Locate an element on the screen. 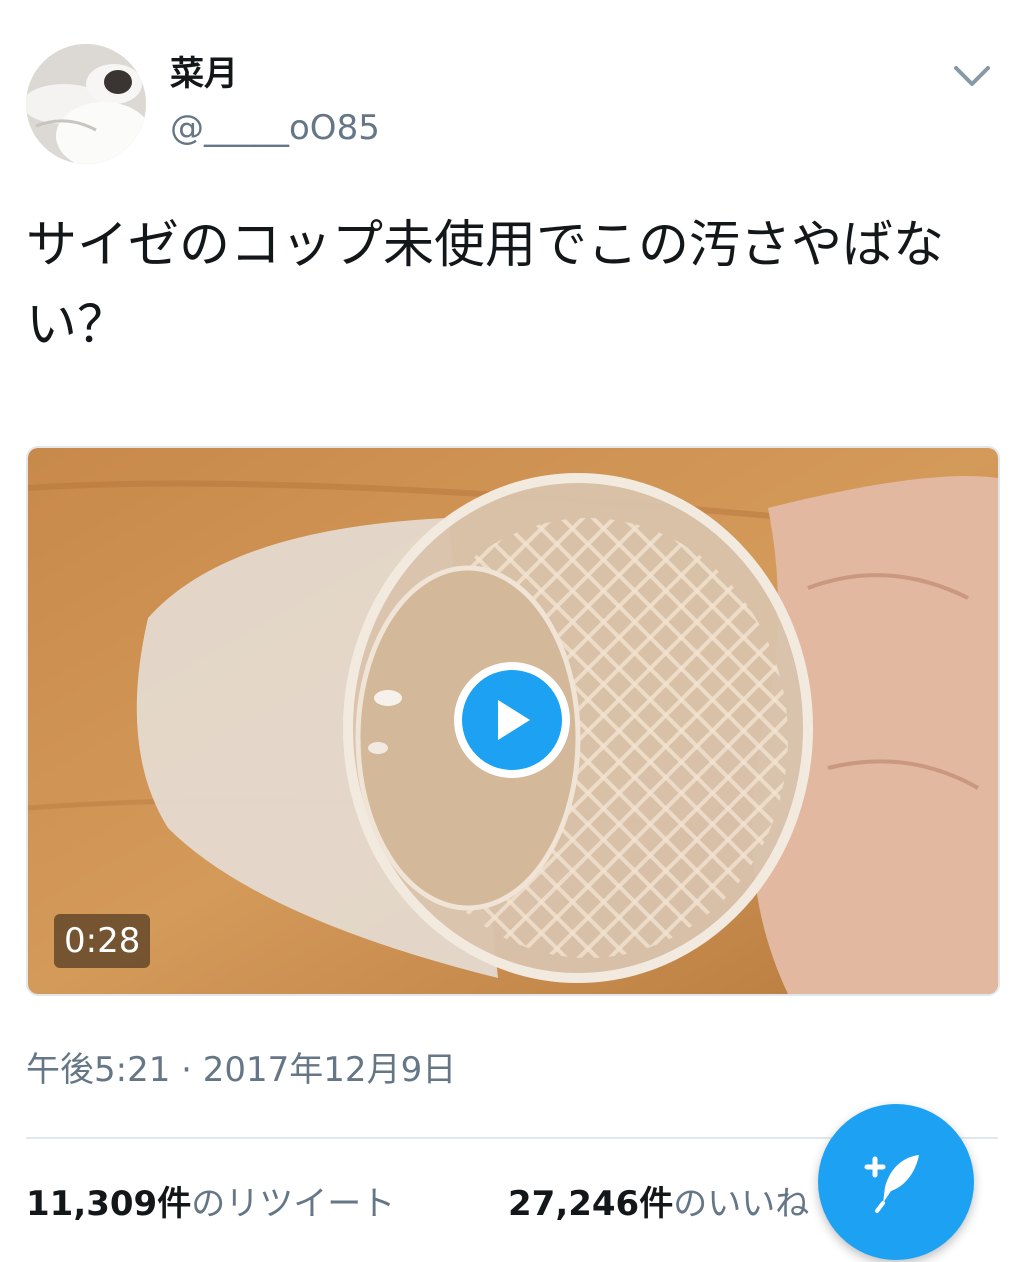 The height and width of the screenshot is (1262, 1024). compose-tweet-icon is located at coordinates (891, 1184).